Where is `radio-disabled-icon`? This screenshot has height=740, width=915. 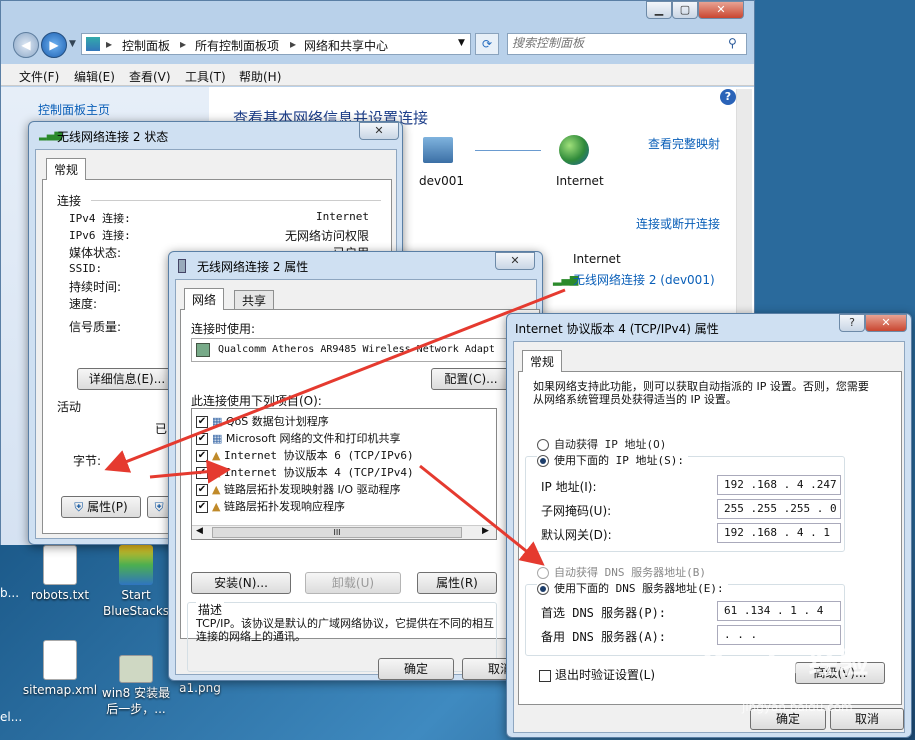
radio-disabled-icon is located at coordinates (543, 572).